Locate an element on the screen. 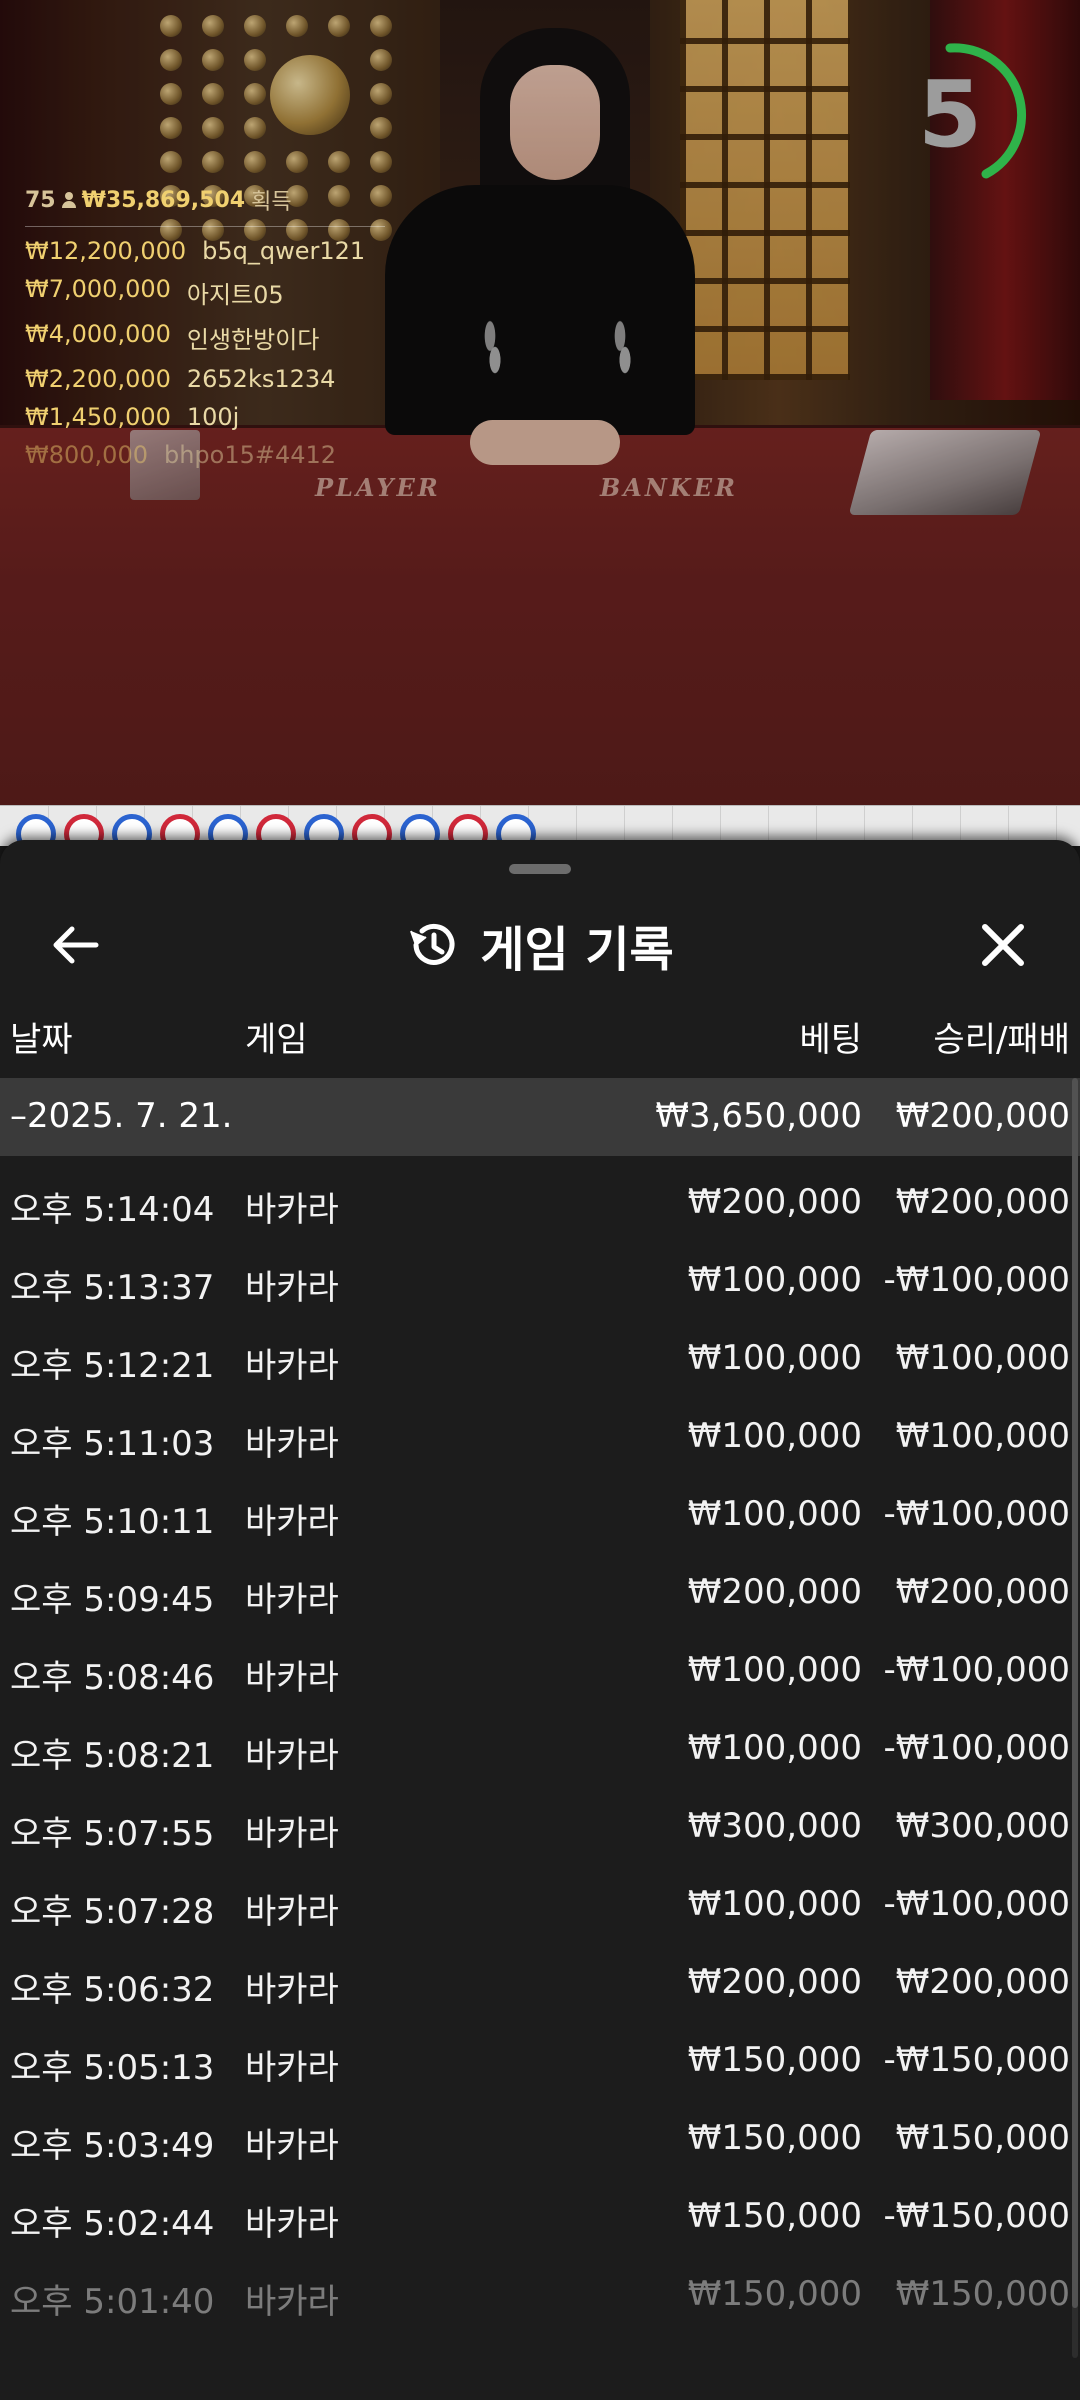  history-row: 오후 5:11:03 바카라 ₩100,000 ₩100,000 is located at coordinates (540, 1435).